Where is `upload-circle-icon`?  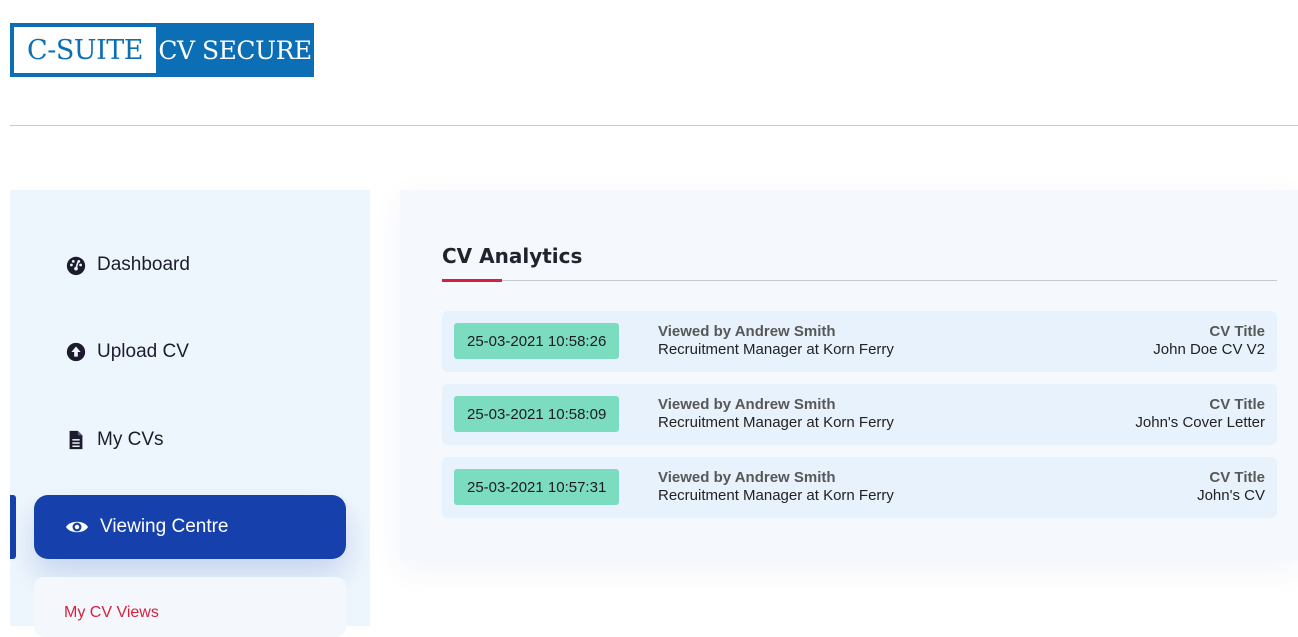 upload-circle-icon is located at coordinates (76, 352).